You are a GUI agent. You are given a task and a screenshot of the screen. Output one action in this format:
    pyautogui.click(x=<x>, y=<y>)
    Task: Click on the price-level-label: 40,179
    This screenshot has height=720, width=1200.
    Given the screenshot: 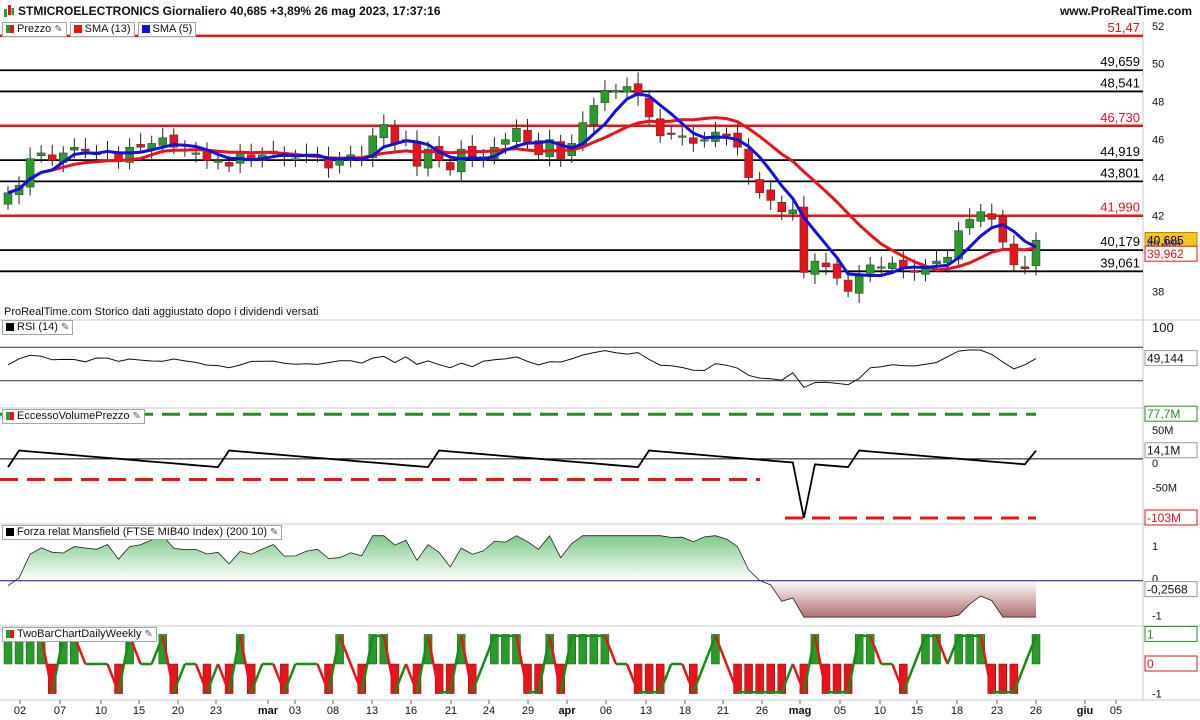 What is the action you would take?
    pyautogui.click(x=1120, y=241)
    